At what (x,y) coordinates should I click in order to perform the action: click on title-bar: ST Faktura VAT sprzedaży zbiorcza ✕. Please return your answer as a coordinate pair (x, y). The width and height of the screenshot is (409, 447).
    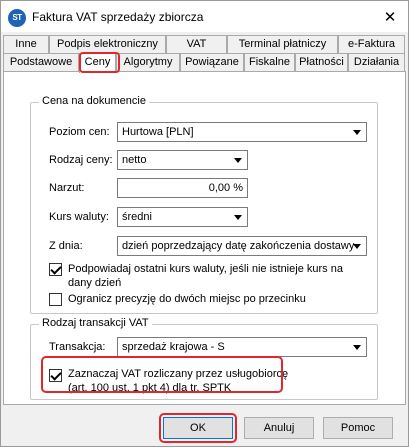
    Looking at the image, I should click on (204, 16).